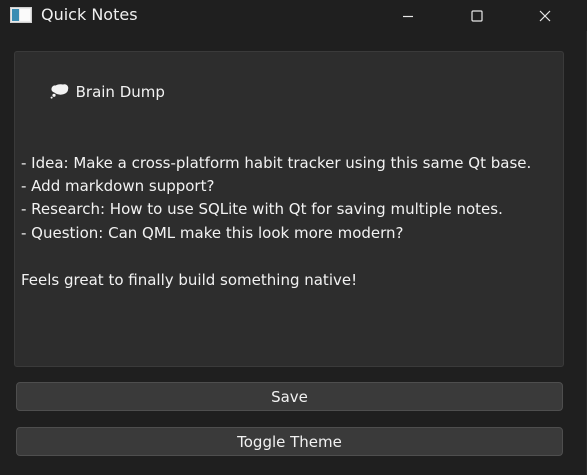 The width and height of the screenshot is (587, 475). I want to click on notepad-icon, so click(21, 15).